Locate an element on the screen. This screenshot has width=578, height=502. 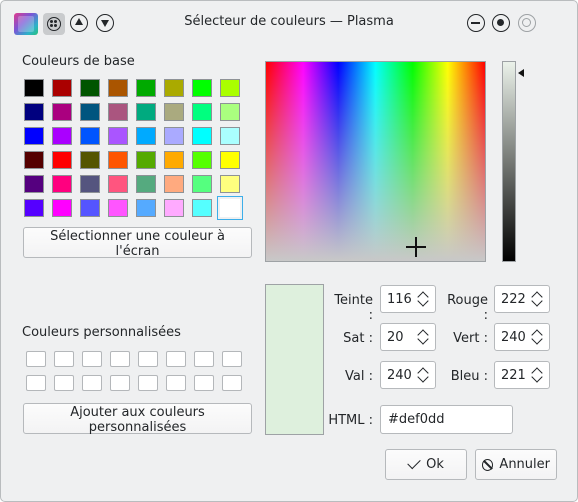
check-icon is located at coordinates (414, 462).